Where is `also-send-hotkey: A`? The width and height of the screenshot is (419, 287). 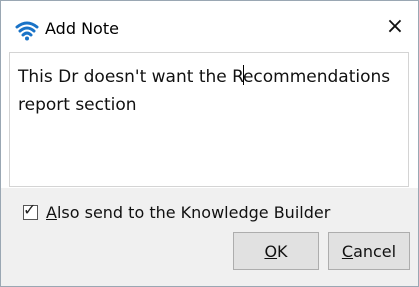
also-send-hotkey: A is located at coordinates (51, 212).